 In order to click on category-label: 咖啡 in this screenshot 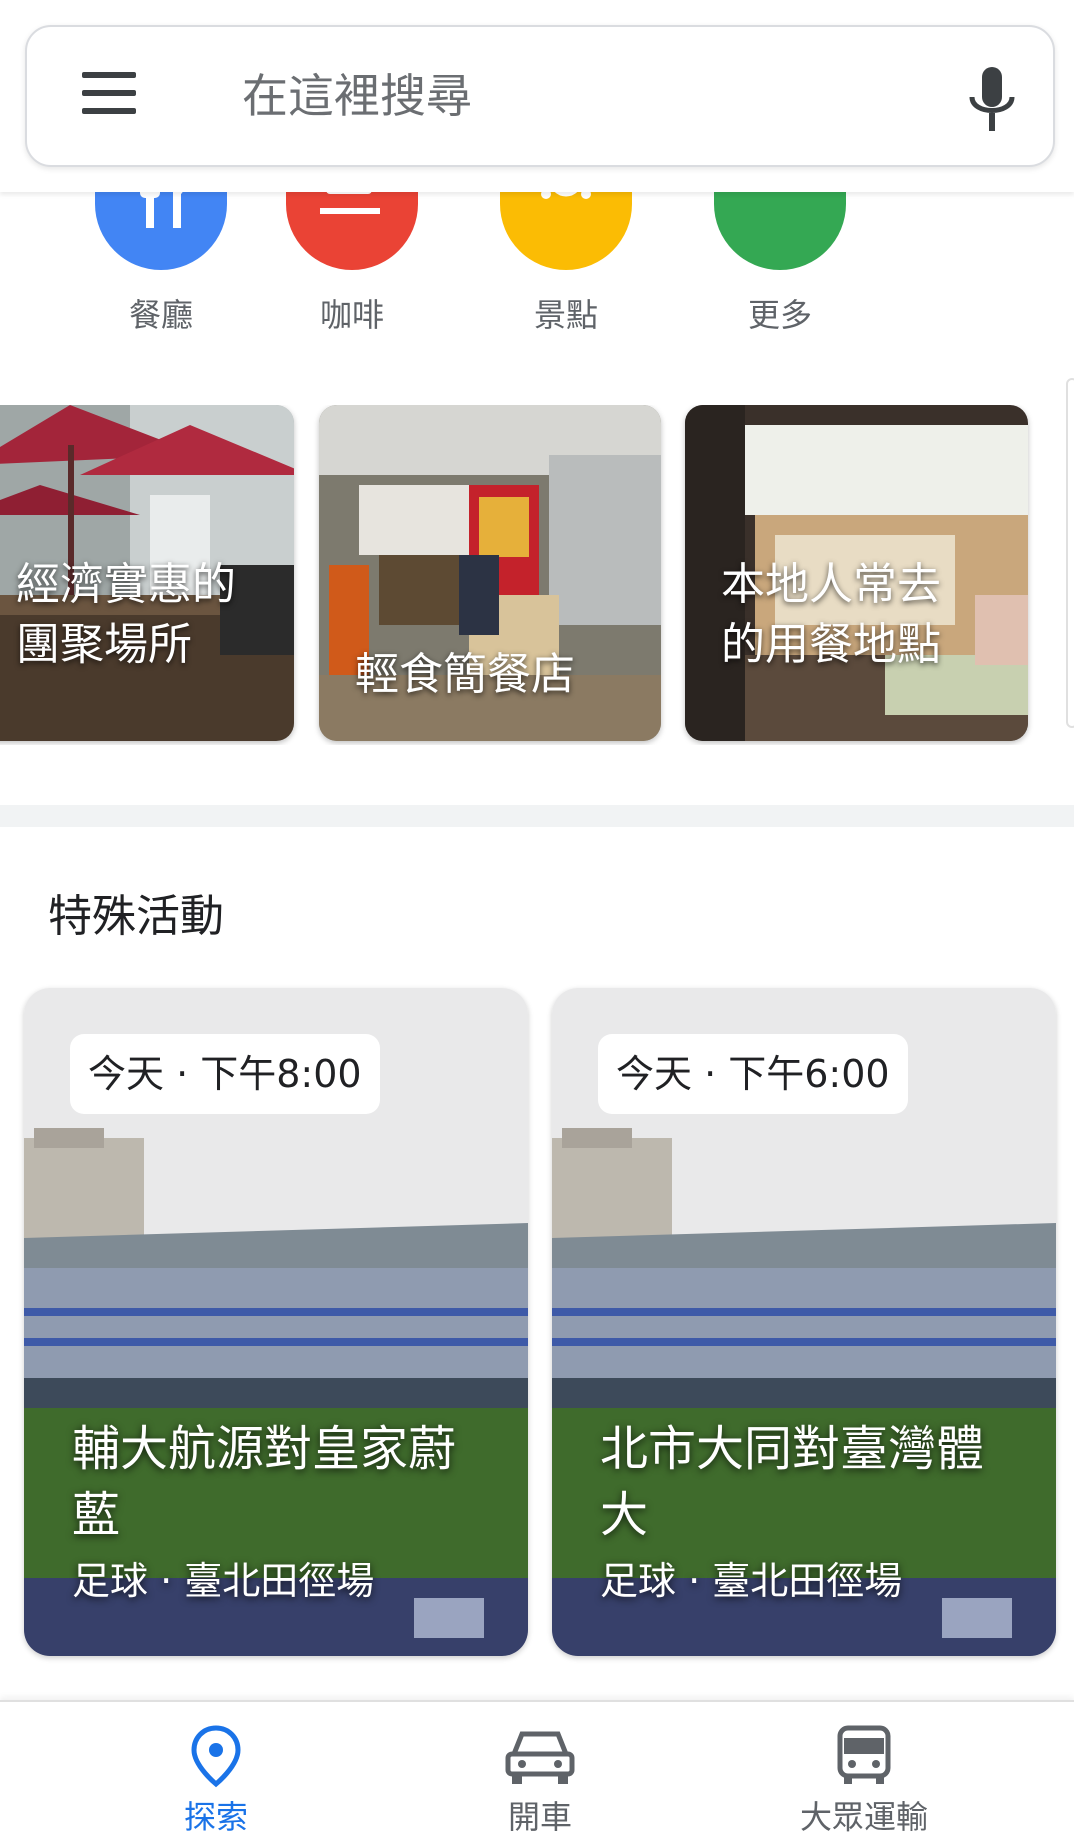, I will do `click(351, 315)`.